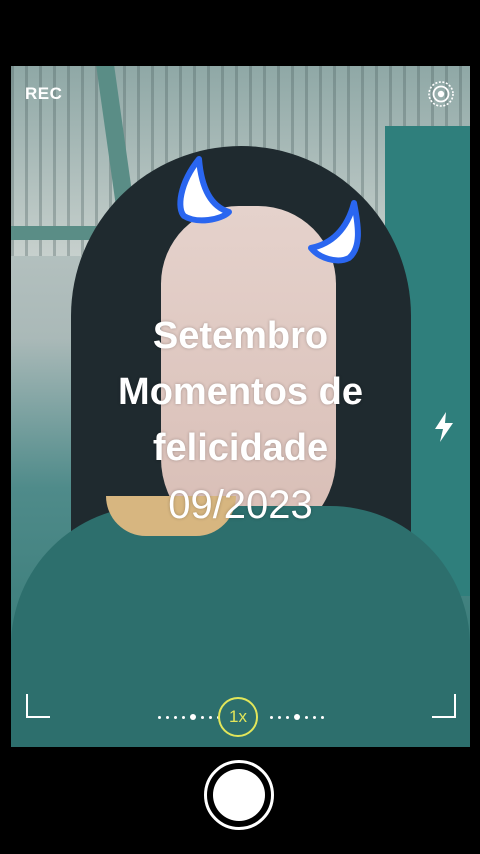 This screenshot has width=480, height=854. What do you see at coordinates (240, 392) in the screenshot?
I see `caption-line-2: Momentos de` at bounding box center [240, 392].